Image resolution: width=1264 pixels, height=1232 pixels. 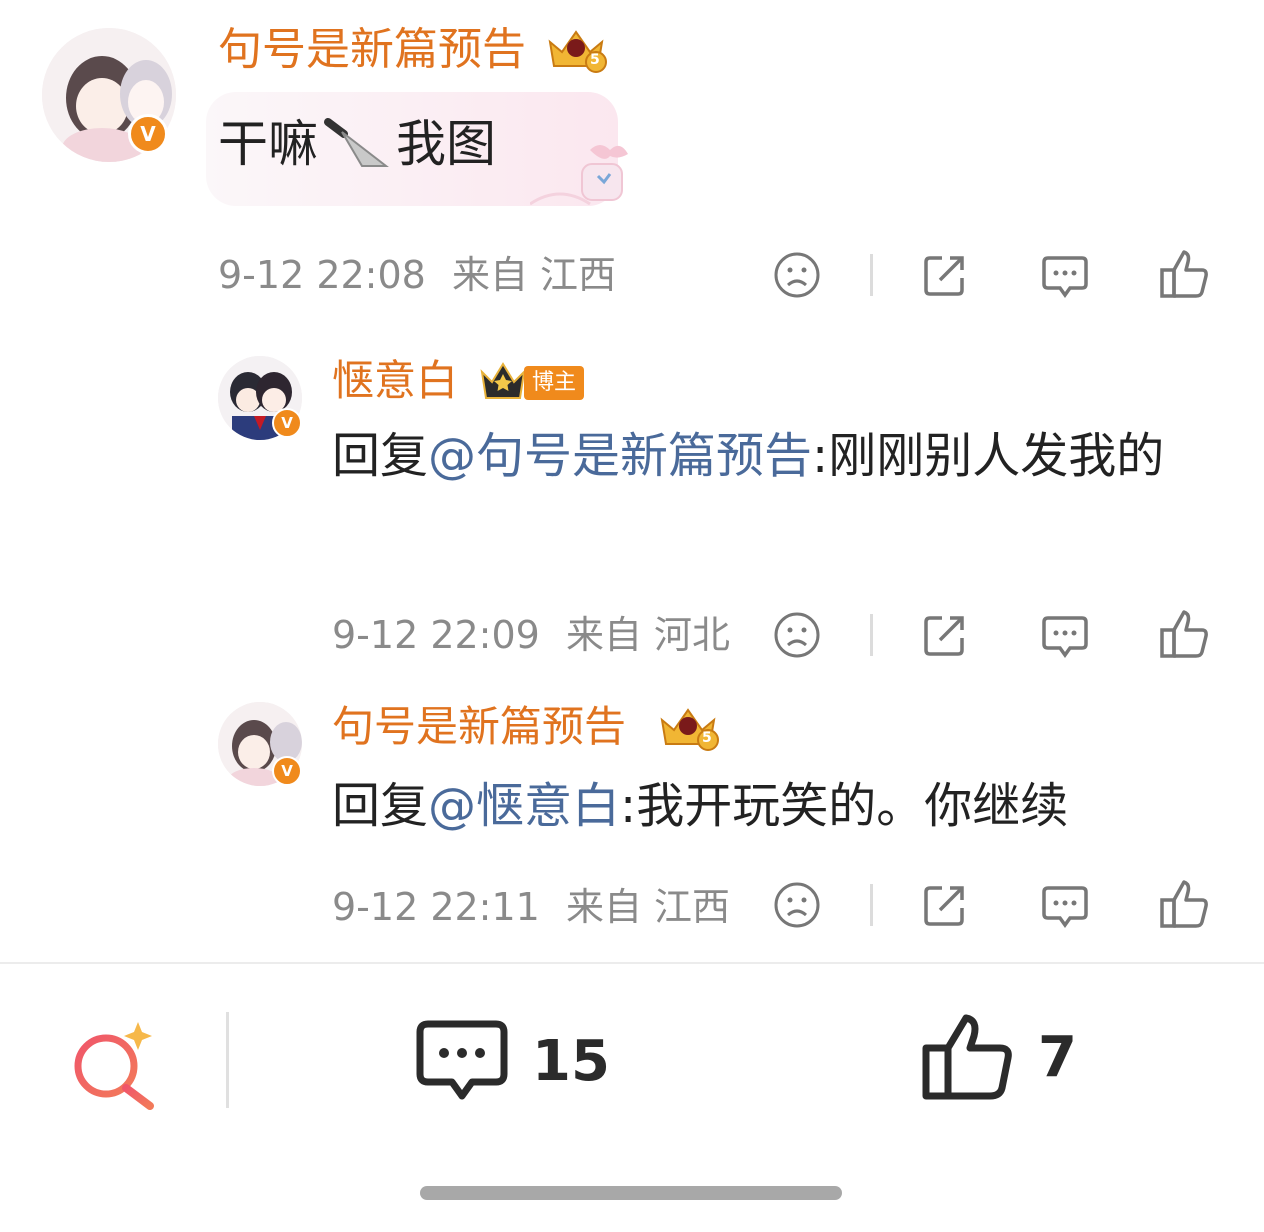 What do you see at coordinates (1057, 1057) in the screenshot?
I see `like-count: 7` at bounding box center [1057, 1057].